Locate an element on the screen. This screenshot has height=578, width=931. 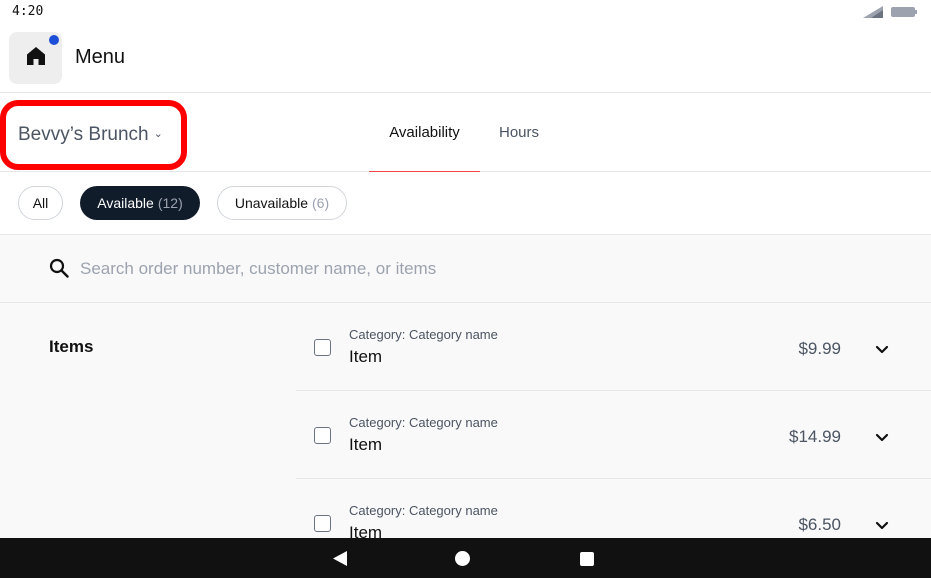
recents-icon is located at coordinates (587, 559).